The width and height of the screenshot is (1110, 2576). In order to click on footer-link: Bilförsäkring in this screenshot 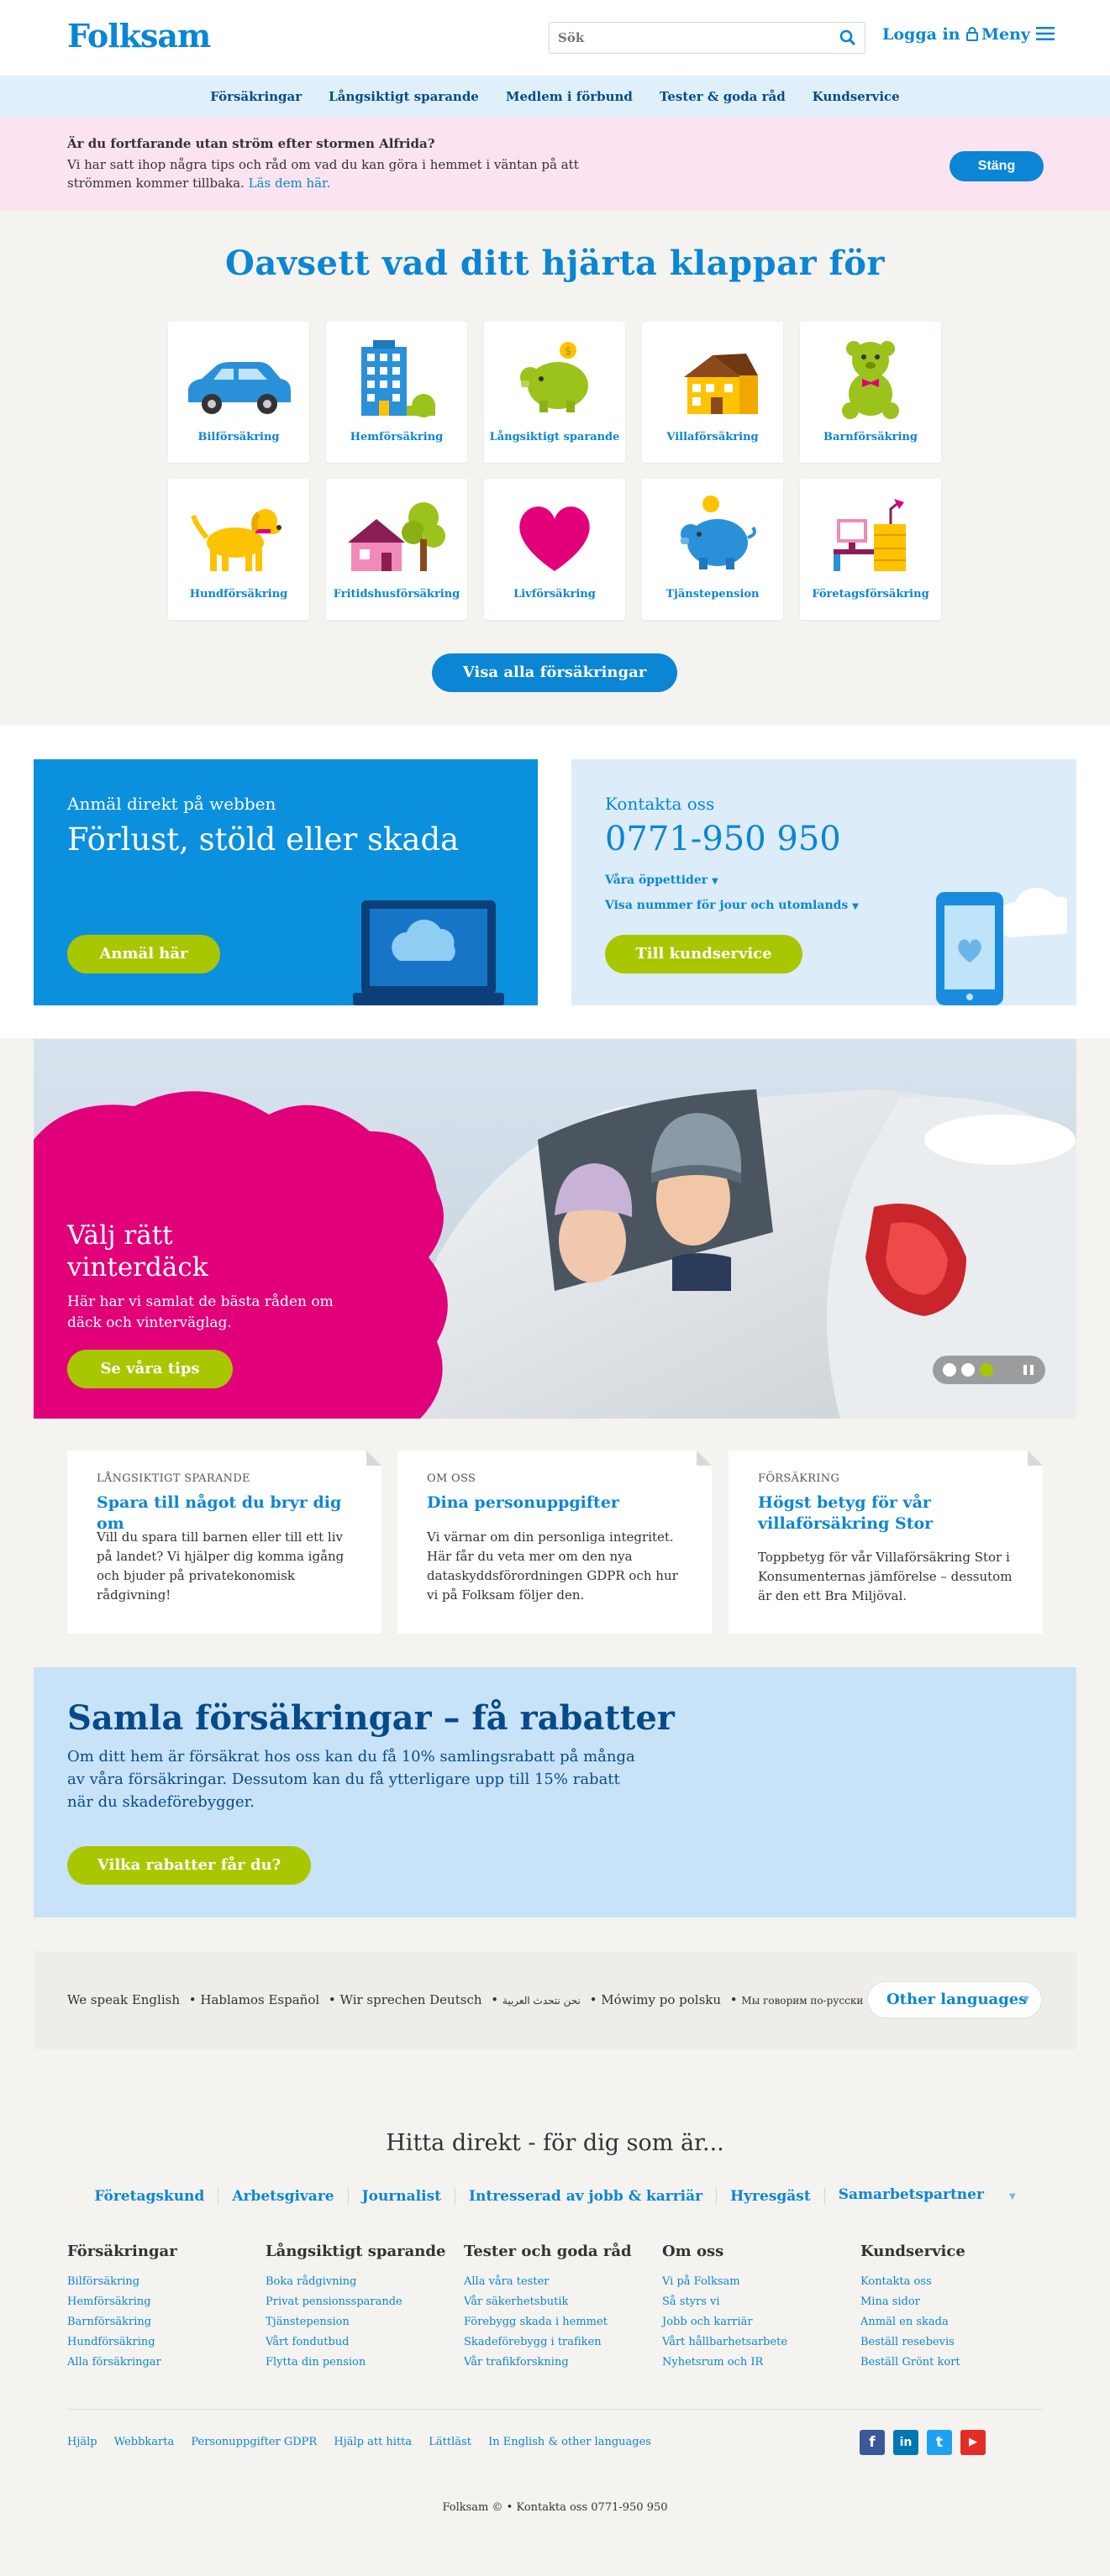, I will do `click(122, 2282)`.